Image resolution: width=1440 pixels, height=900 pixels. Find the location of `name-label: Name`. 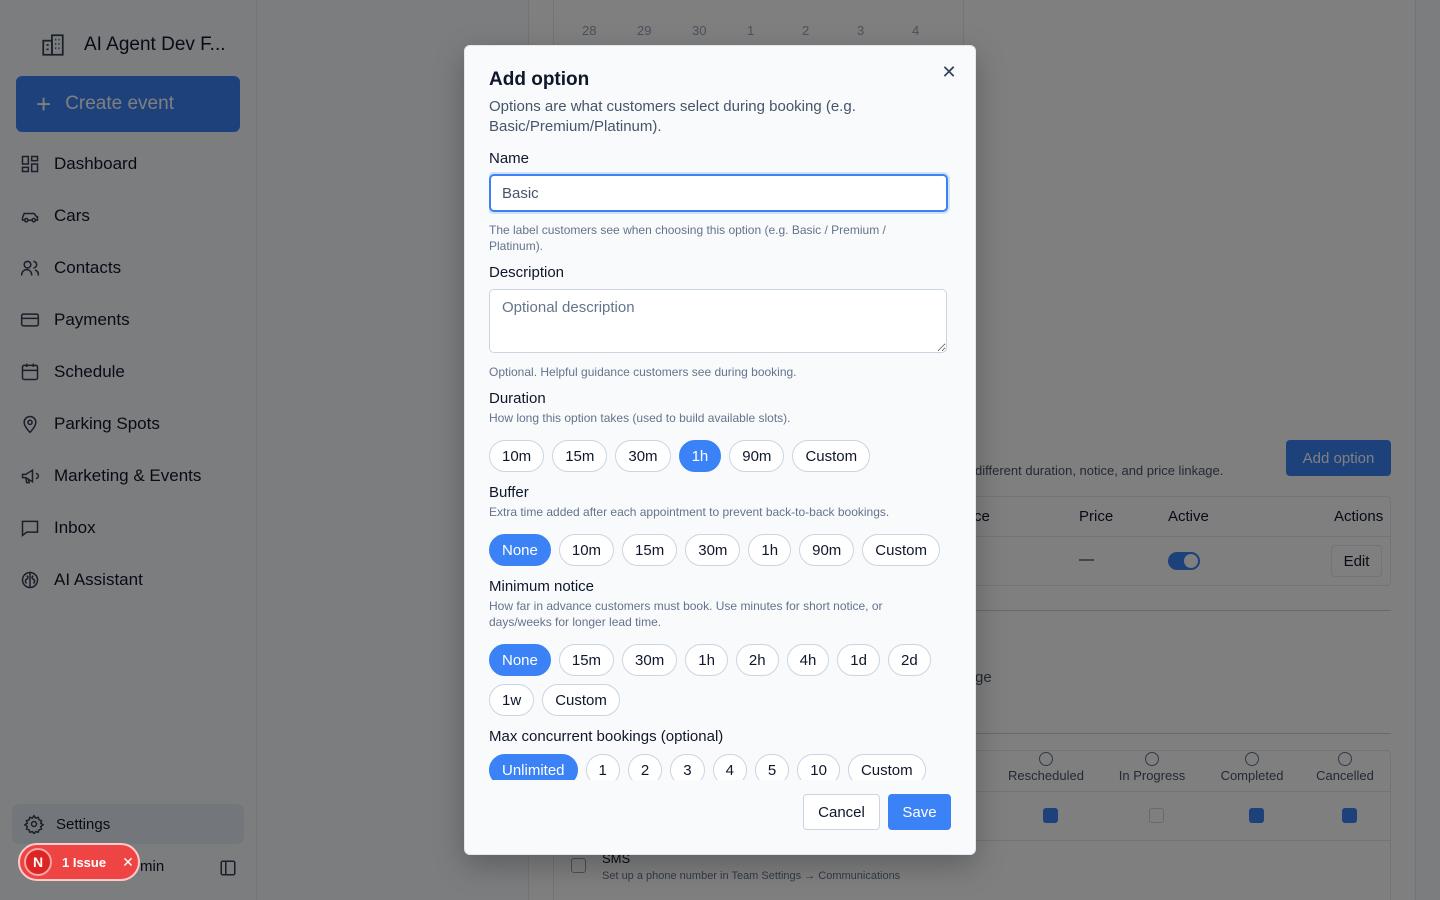

name-label: Name is located at coordinates (509, 158).